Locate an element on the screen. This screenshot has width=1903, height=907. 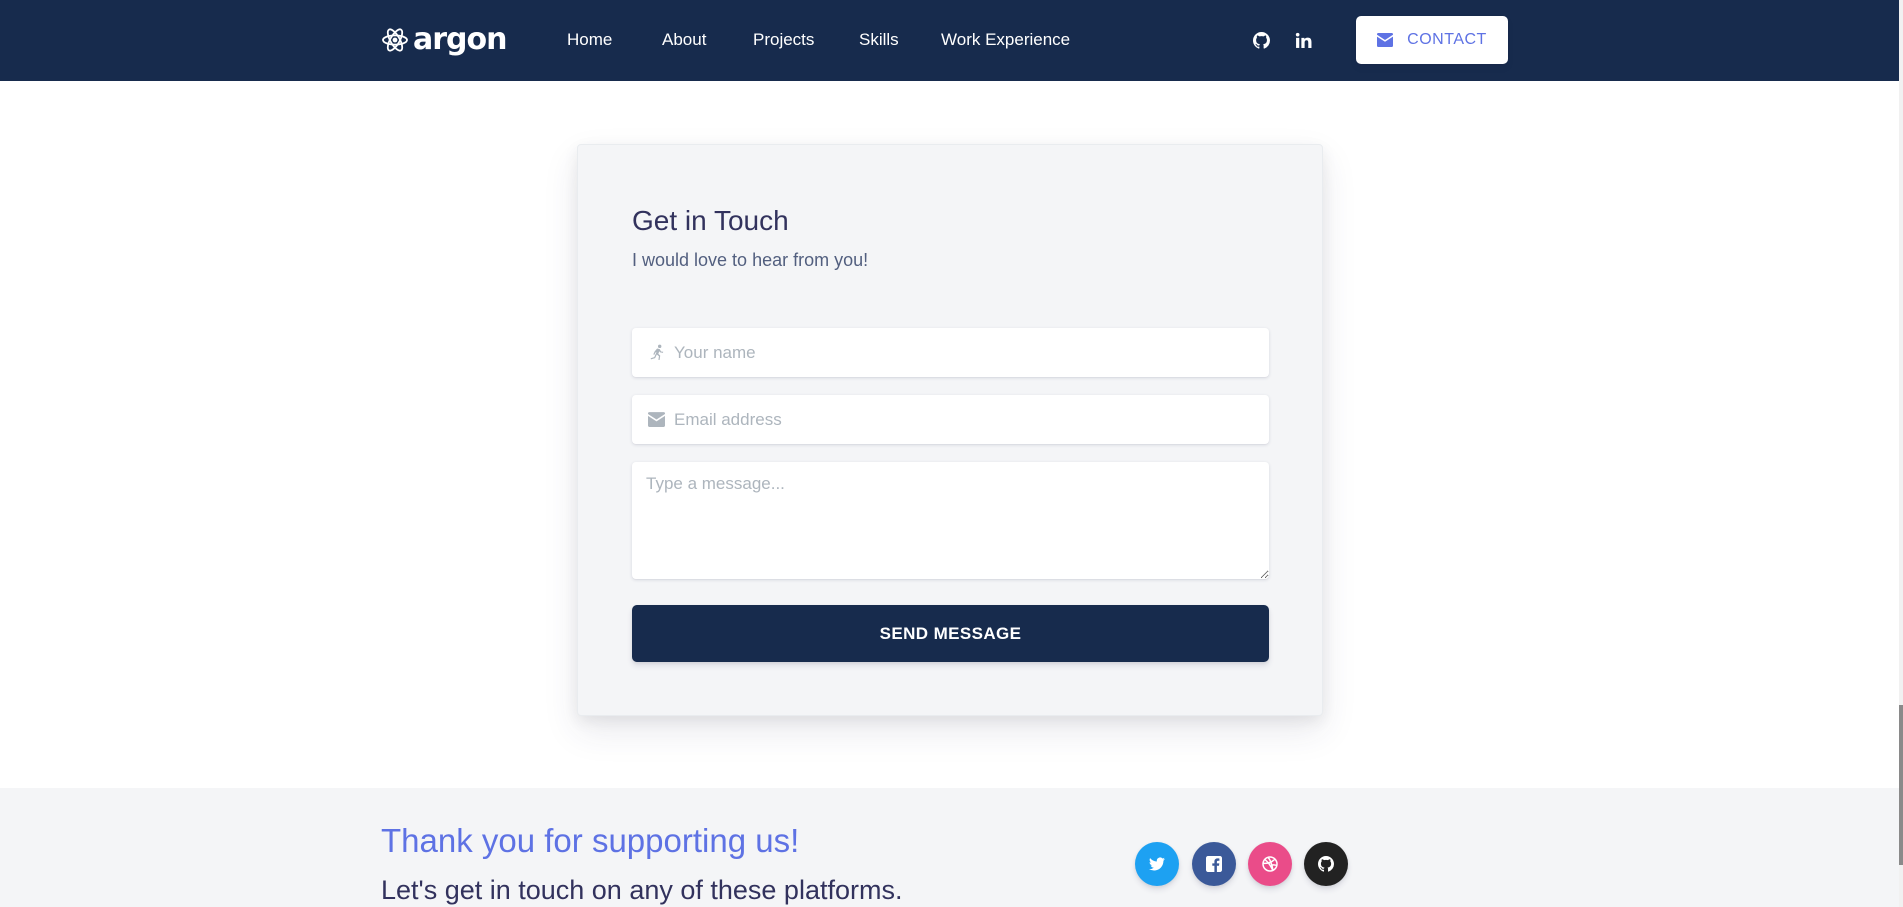
message-textarea is located at coordinates (950, 520).